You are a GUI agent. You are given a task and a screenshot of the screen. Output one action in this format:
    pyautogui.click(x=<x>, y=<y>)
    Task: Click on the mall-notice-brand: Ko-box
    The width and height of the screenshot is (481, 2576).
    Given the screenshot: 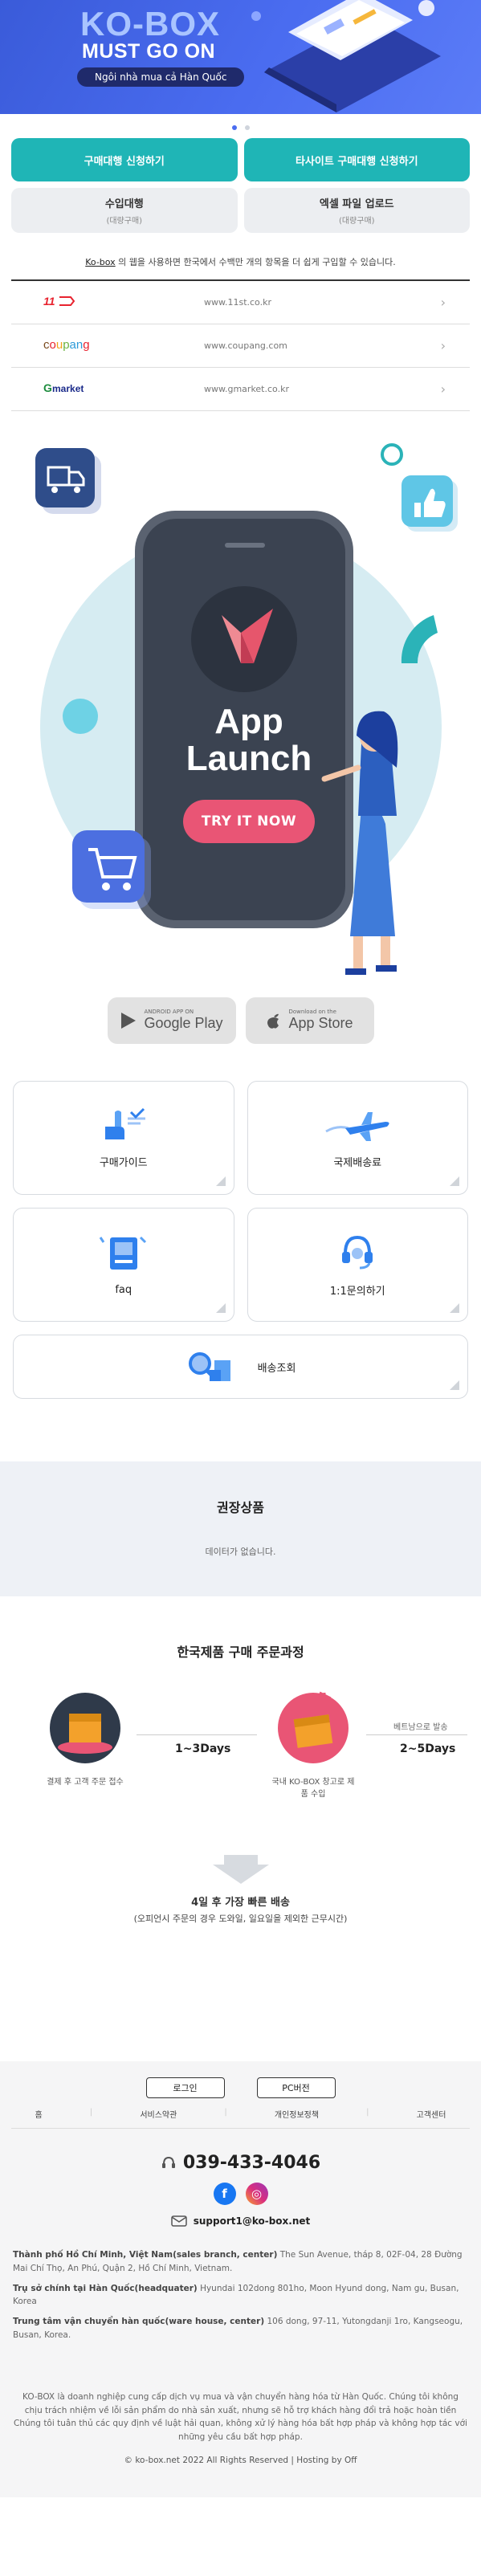 What is the action you would take?
    pyautogui.click(x=100, y=262)
    